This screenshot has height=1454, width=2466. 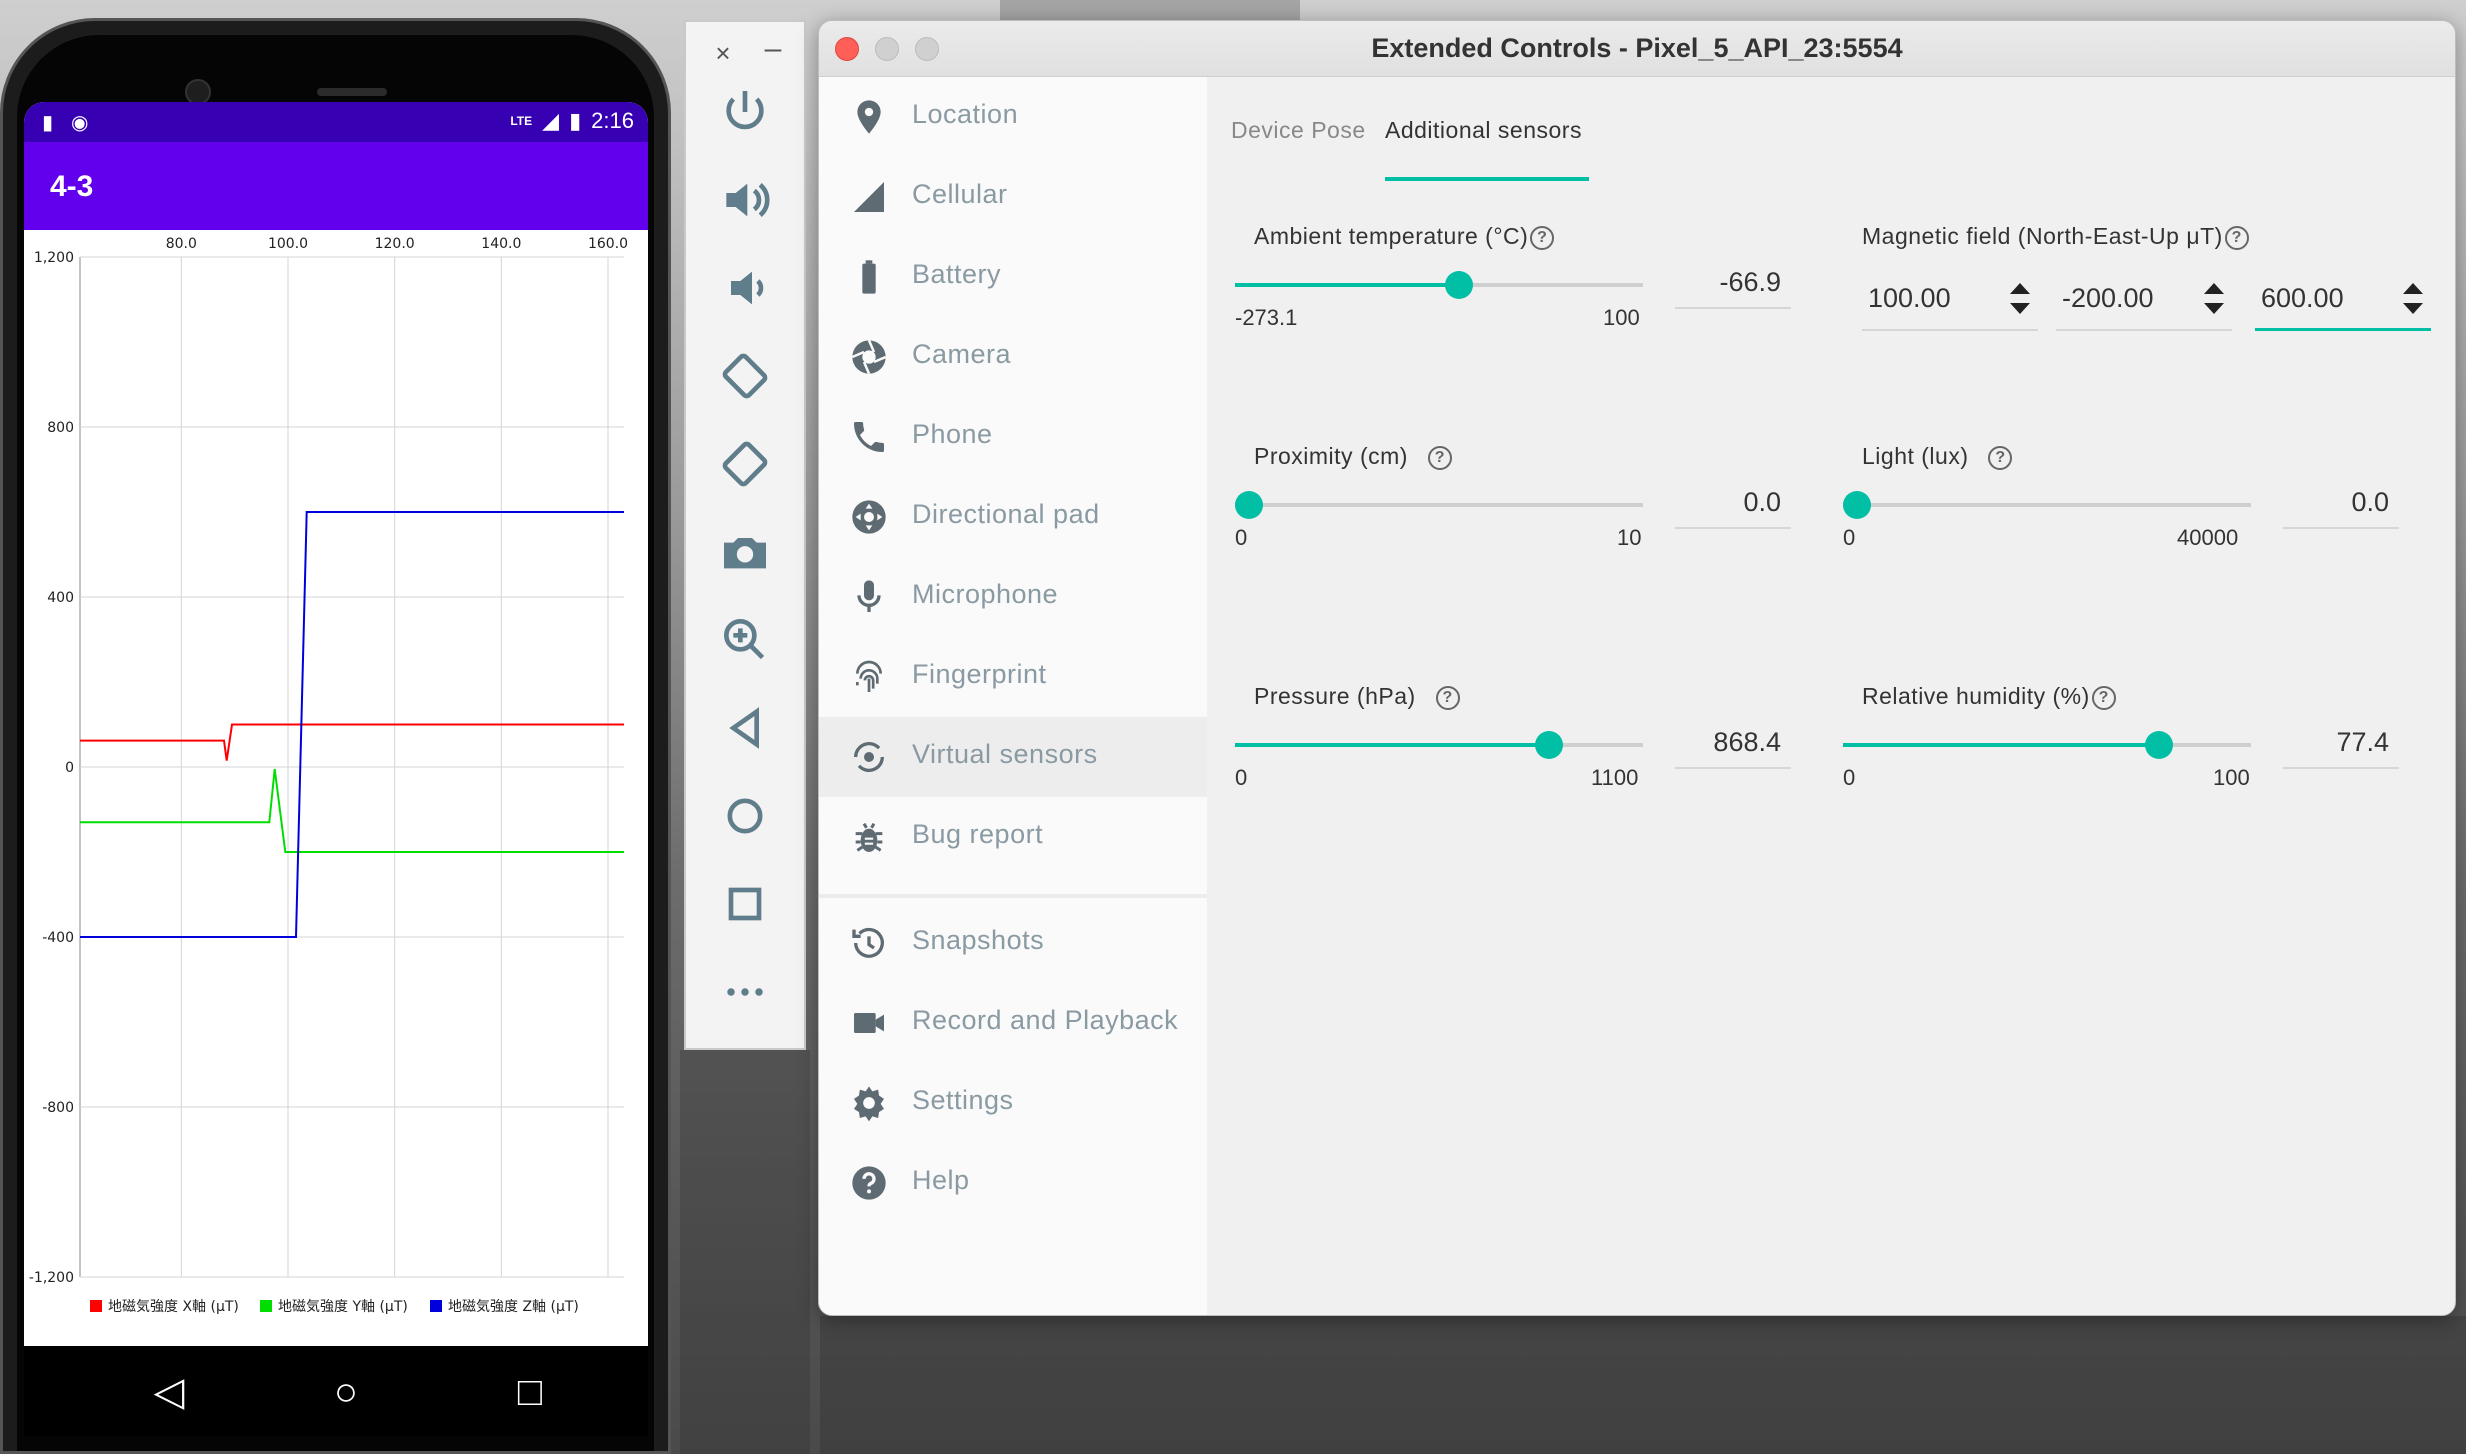 What do you see at coordinates (963, 1100) in the screenshot?
I see `sidebar-item-label: Settings` at bounding box center [963, 1100].